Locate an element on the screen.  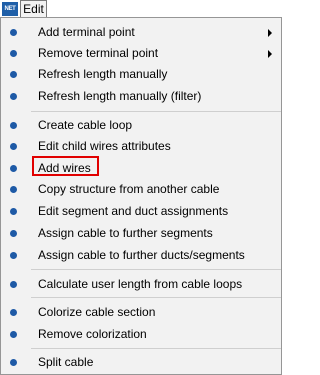
menu-item-label: Colorize cable section is located at coordinates (97, 312).